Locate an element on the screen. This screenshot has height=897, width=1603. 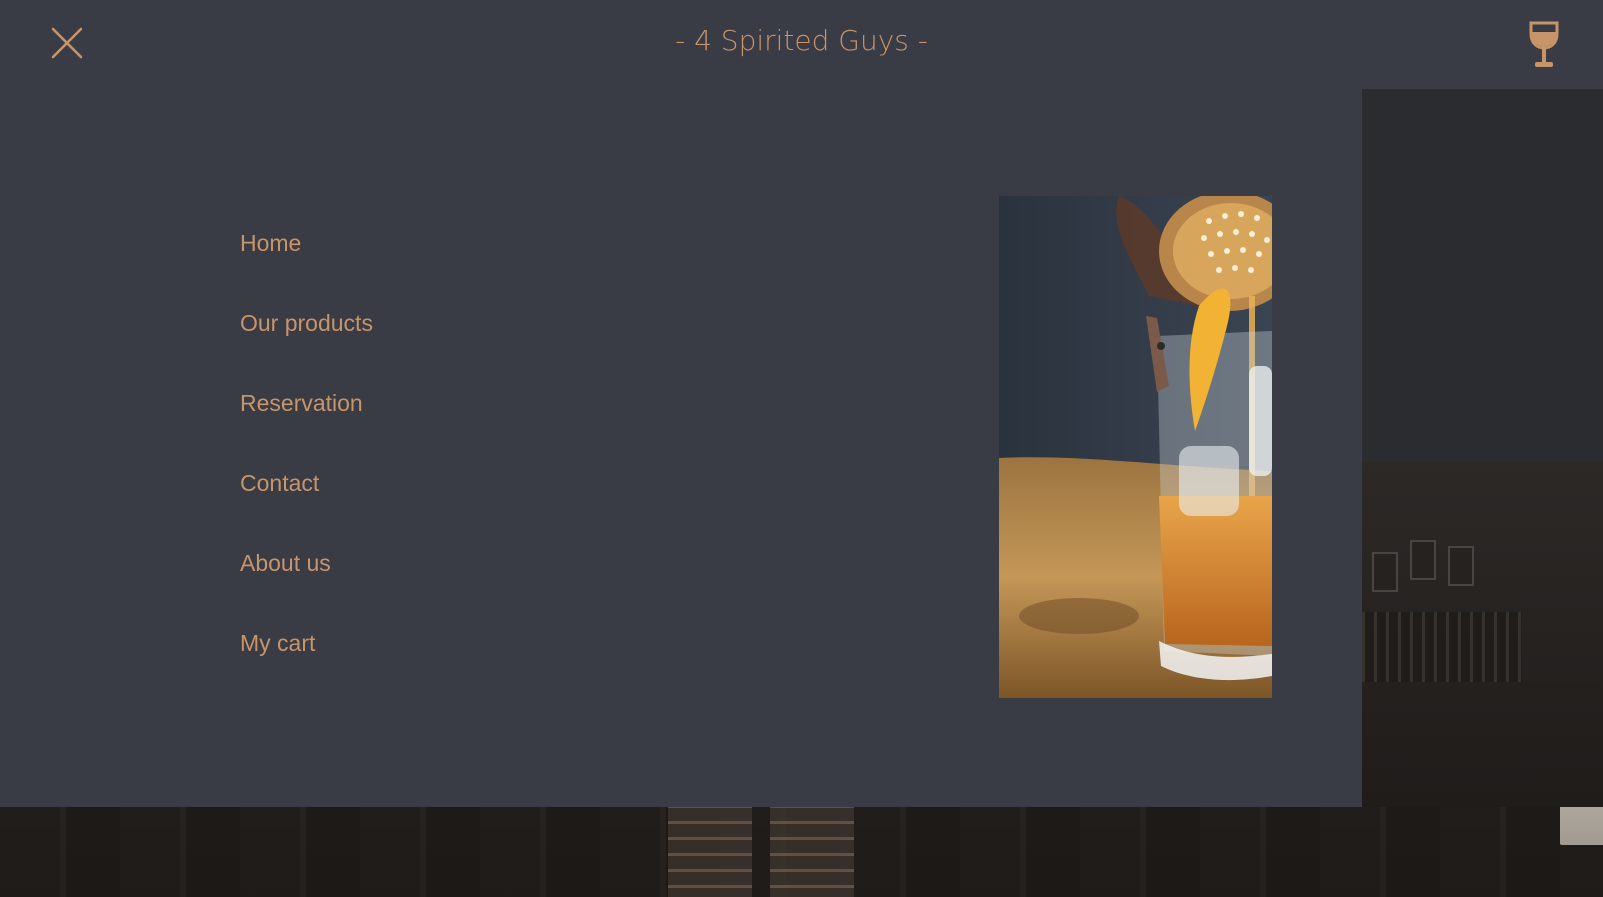
wine-glass-icon-graphic is located at coordinates (1544, 44).